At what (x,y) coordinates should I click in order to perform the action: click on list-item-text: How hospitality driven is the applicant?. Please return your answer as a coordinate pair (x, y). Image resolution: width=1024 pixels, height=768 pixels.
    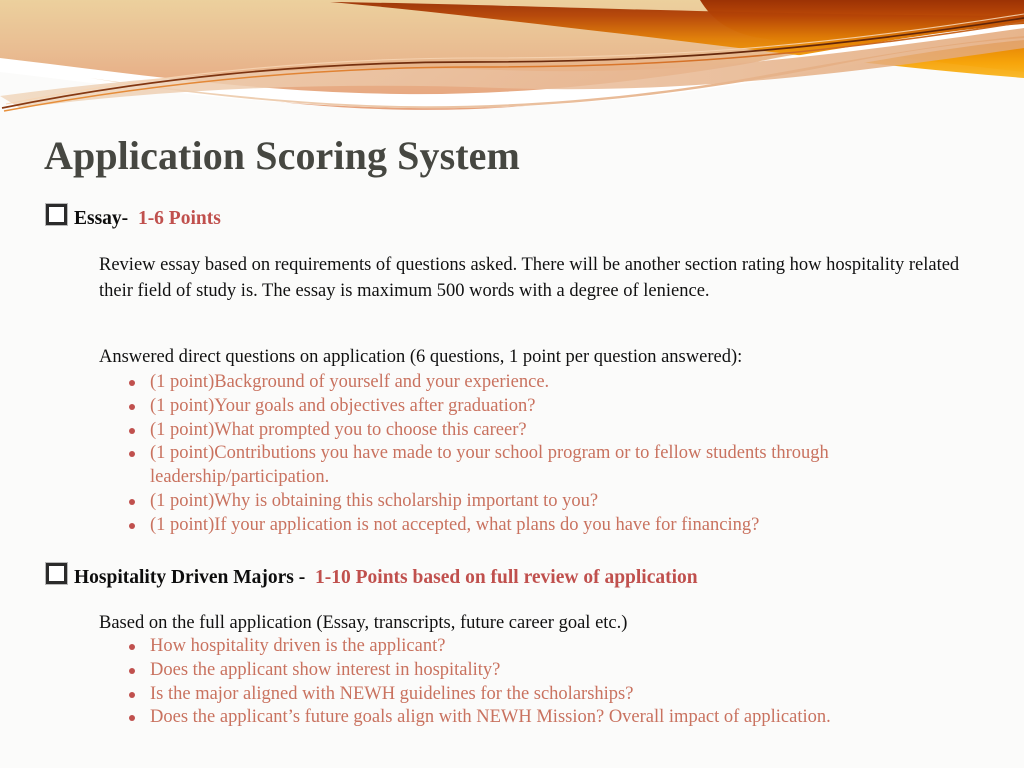
    Looking at the image, I should click on (298, 646).